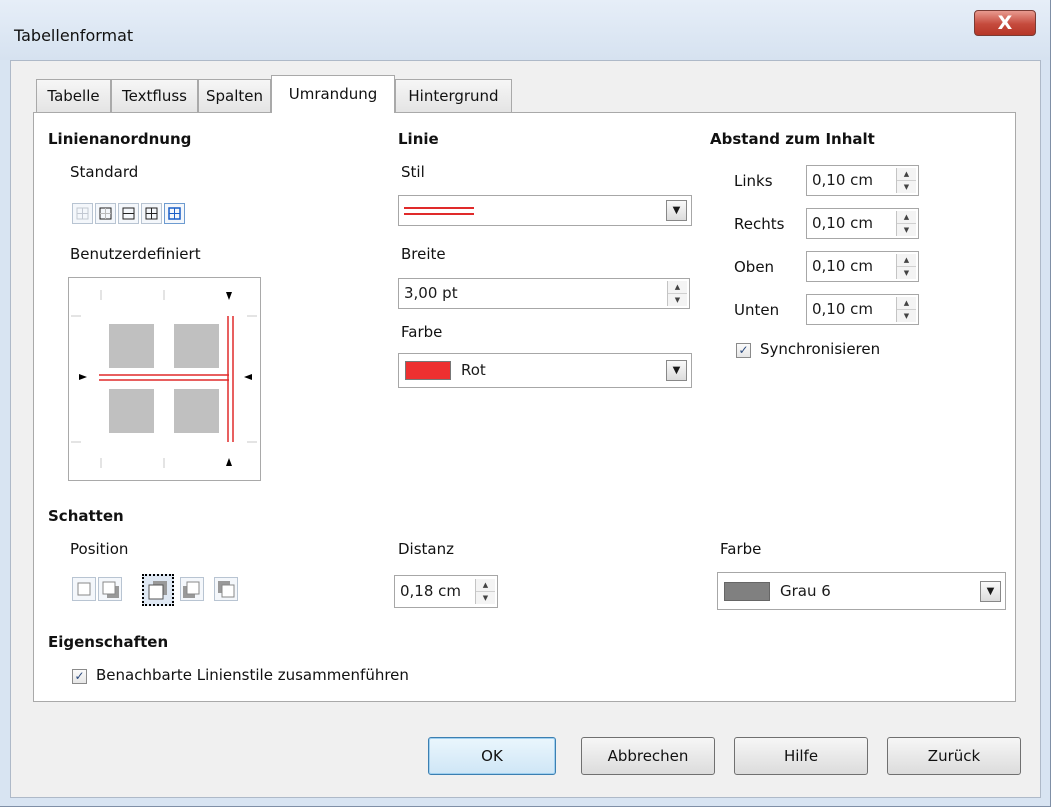 The height and width of the screenshot is (807, 1051). Describe the element at coordinates (492, 756) in the screenshot. I see `ok-button: OK` at that location.